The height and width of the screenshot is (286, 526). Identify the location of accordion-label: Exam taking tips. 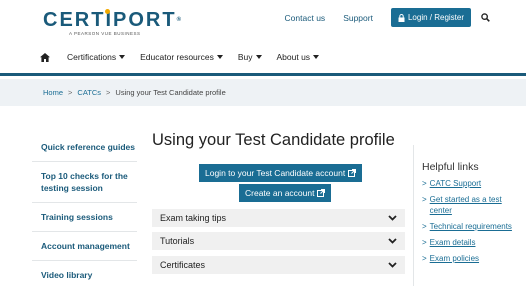
(193, 218).